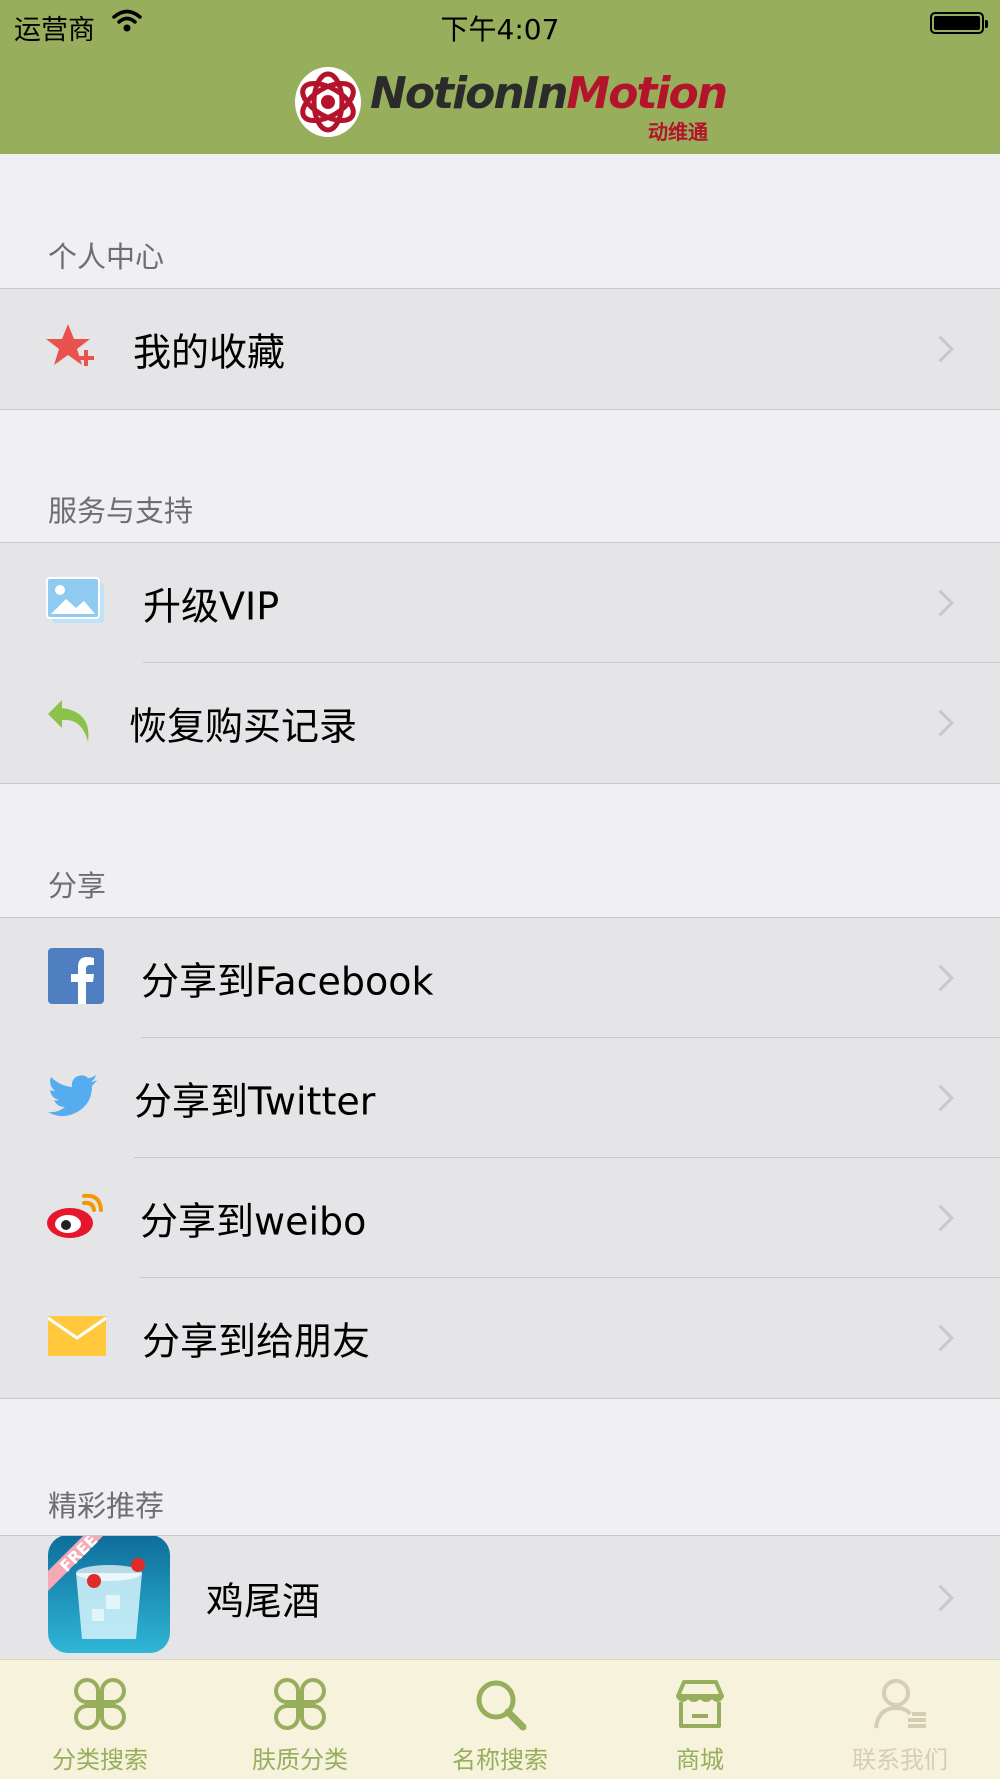 This screenshot has height=1779, width=1000. What do you see at coordinates (255, 1101) in the screenshot?
I see `cell-label: 分享到Twitter` at bounding box center [255, 1101].